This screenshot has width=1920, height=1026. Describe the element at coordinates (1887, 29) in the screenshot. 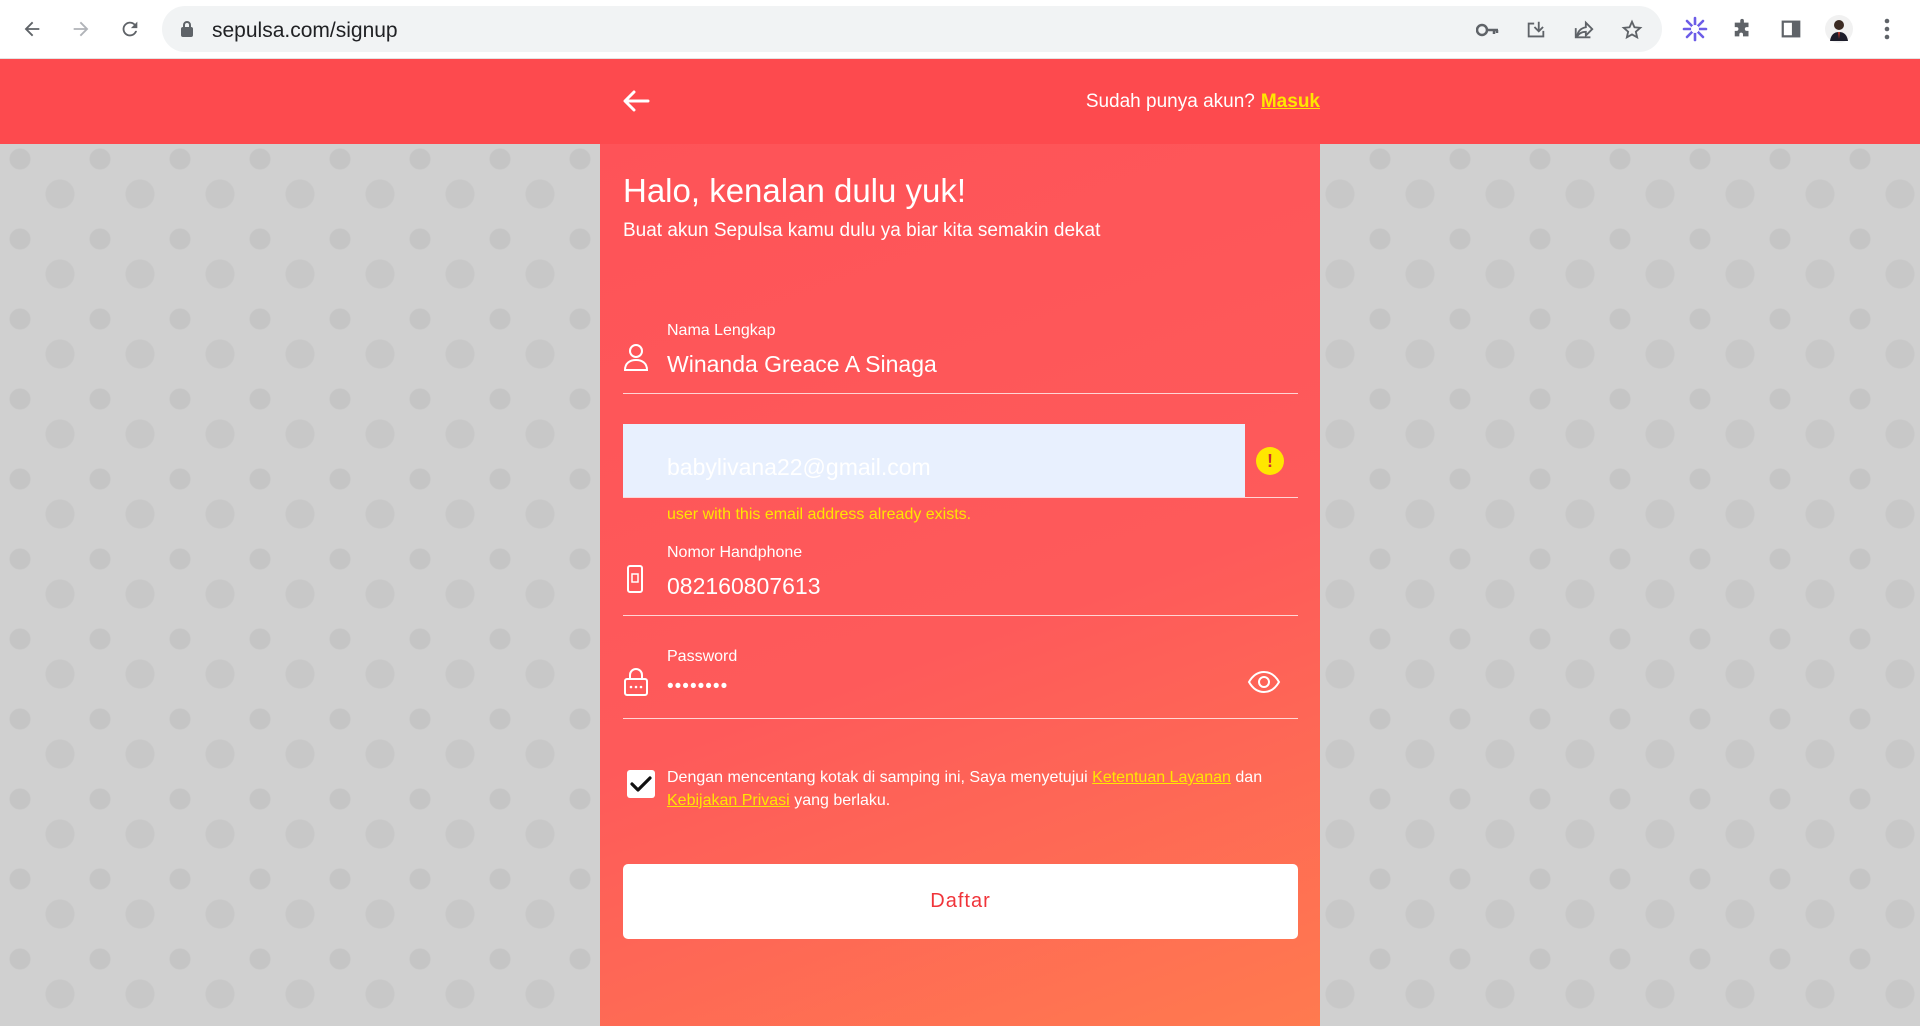

I see `menu-dots-icon` at that location.